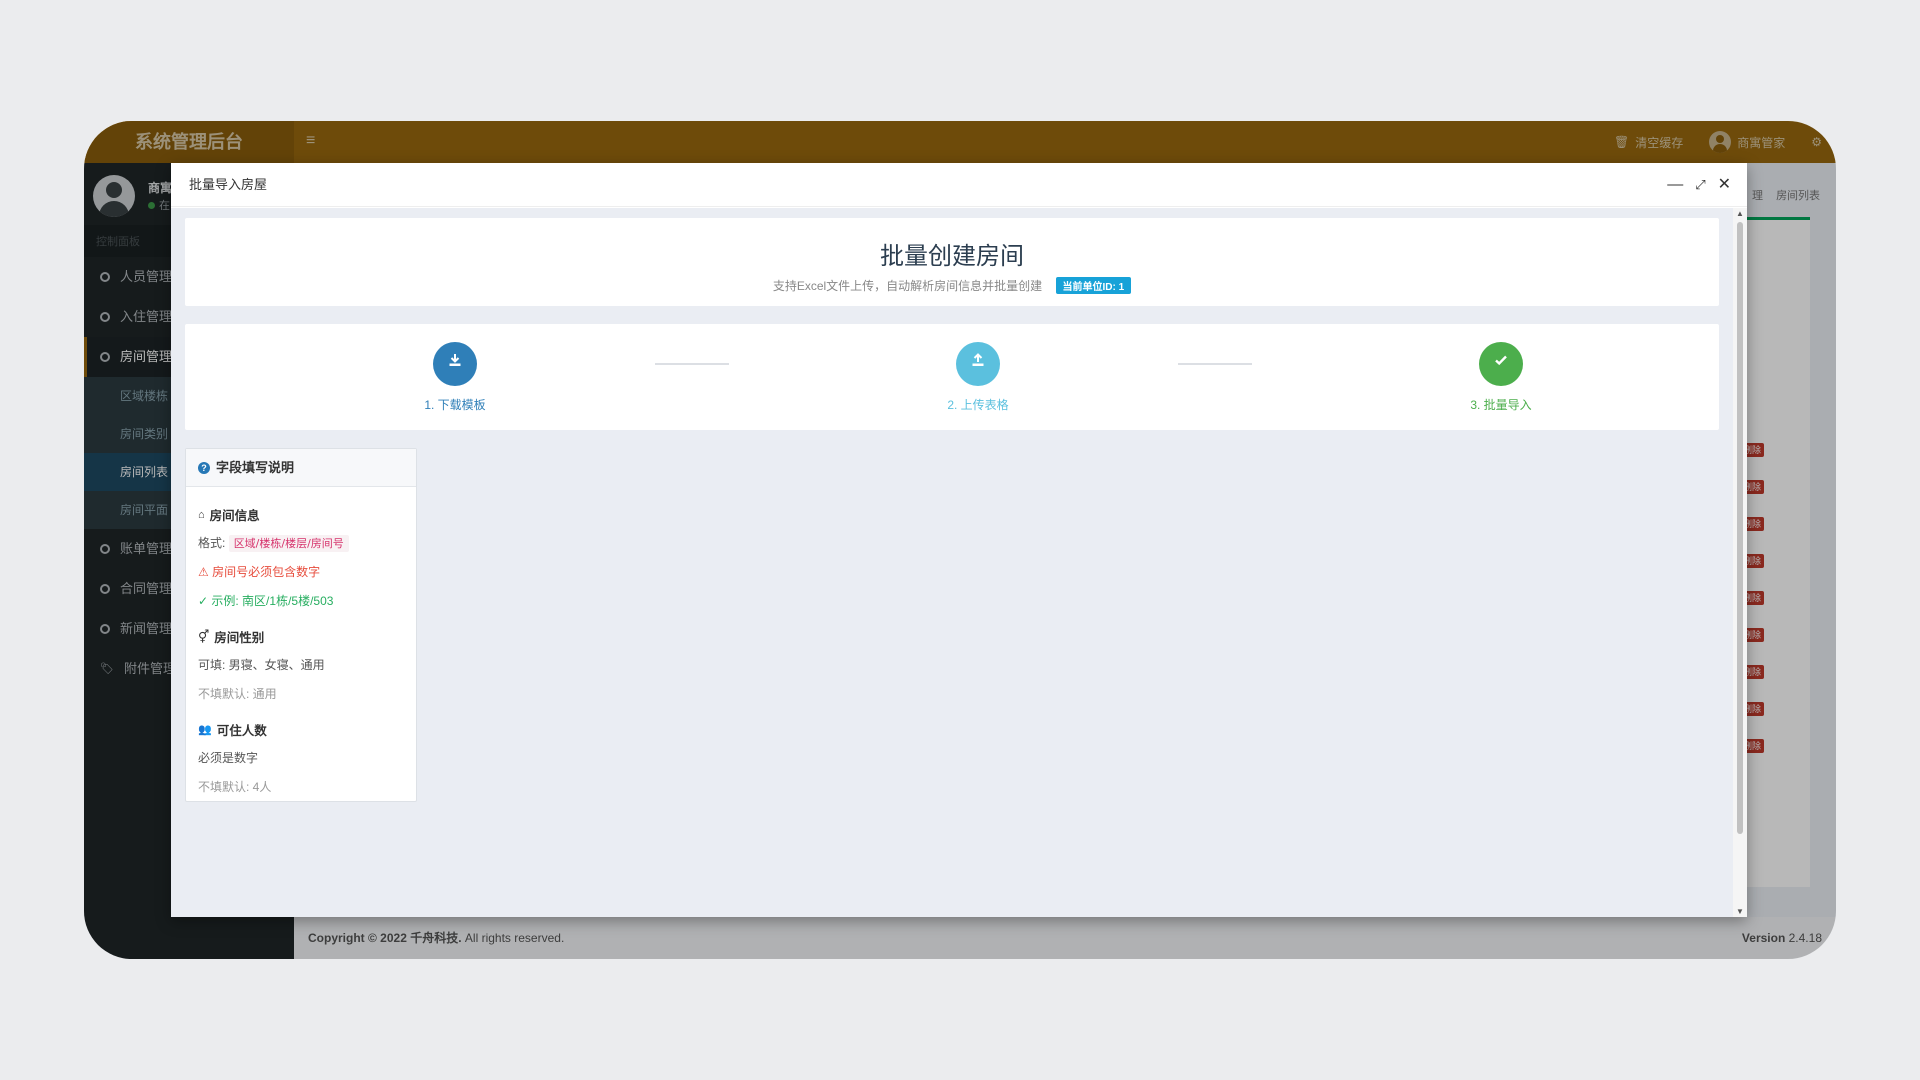 The width and height of the screenshot is (1920, 1080). Describe the element at coordinates (255, 467) in the screenshot. I see `field-guide-title: 字段填写说明` at that location.